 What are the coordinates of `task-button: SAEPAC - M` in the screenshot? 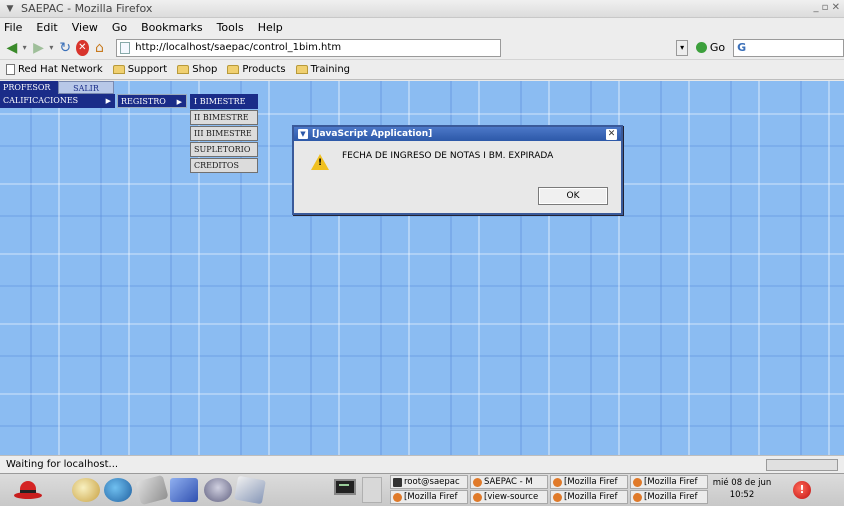 It's located at (509, 482).